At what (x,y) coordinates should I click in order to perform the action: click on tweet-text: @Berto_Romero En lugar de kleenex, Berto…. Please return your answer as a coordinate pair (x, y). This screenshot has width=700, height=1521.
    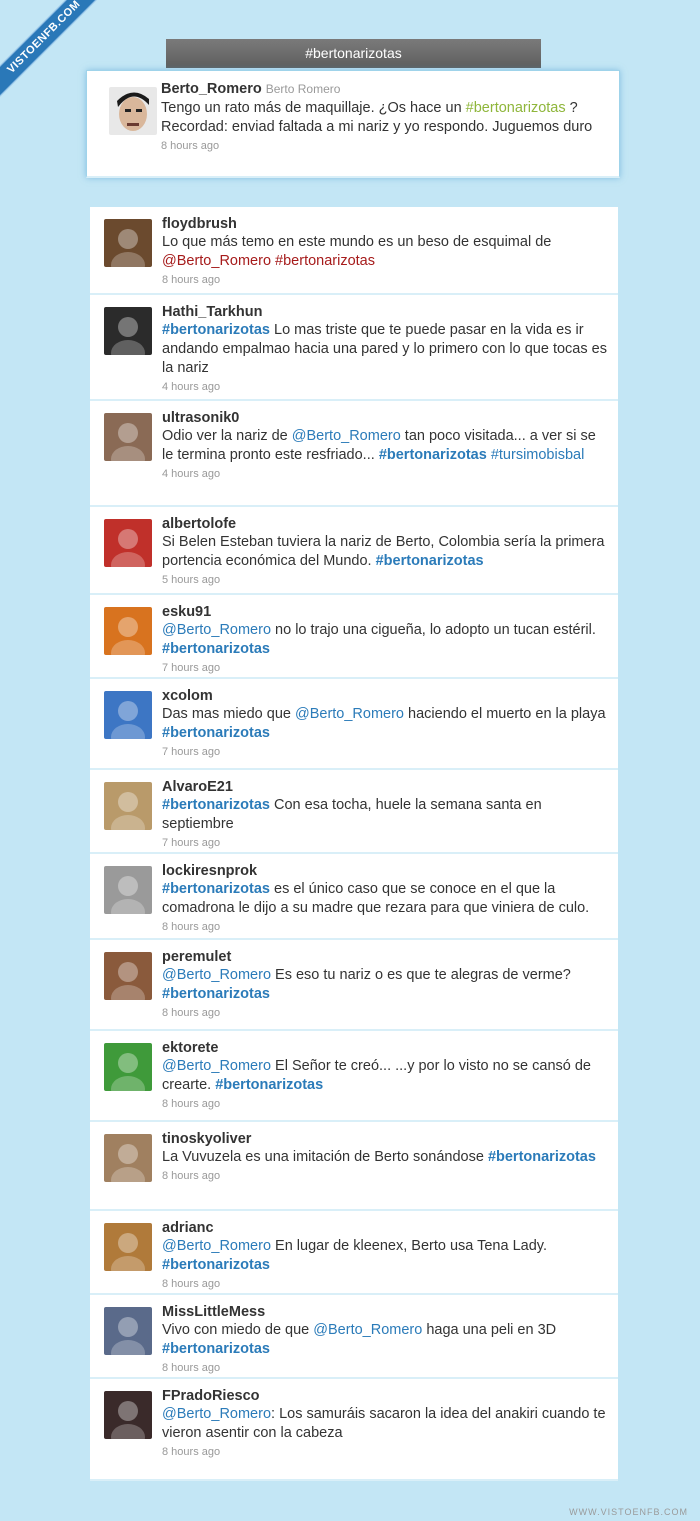
    Looking at the image, I should click on (385, 1256).